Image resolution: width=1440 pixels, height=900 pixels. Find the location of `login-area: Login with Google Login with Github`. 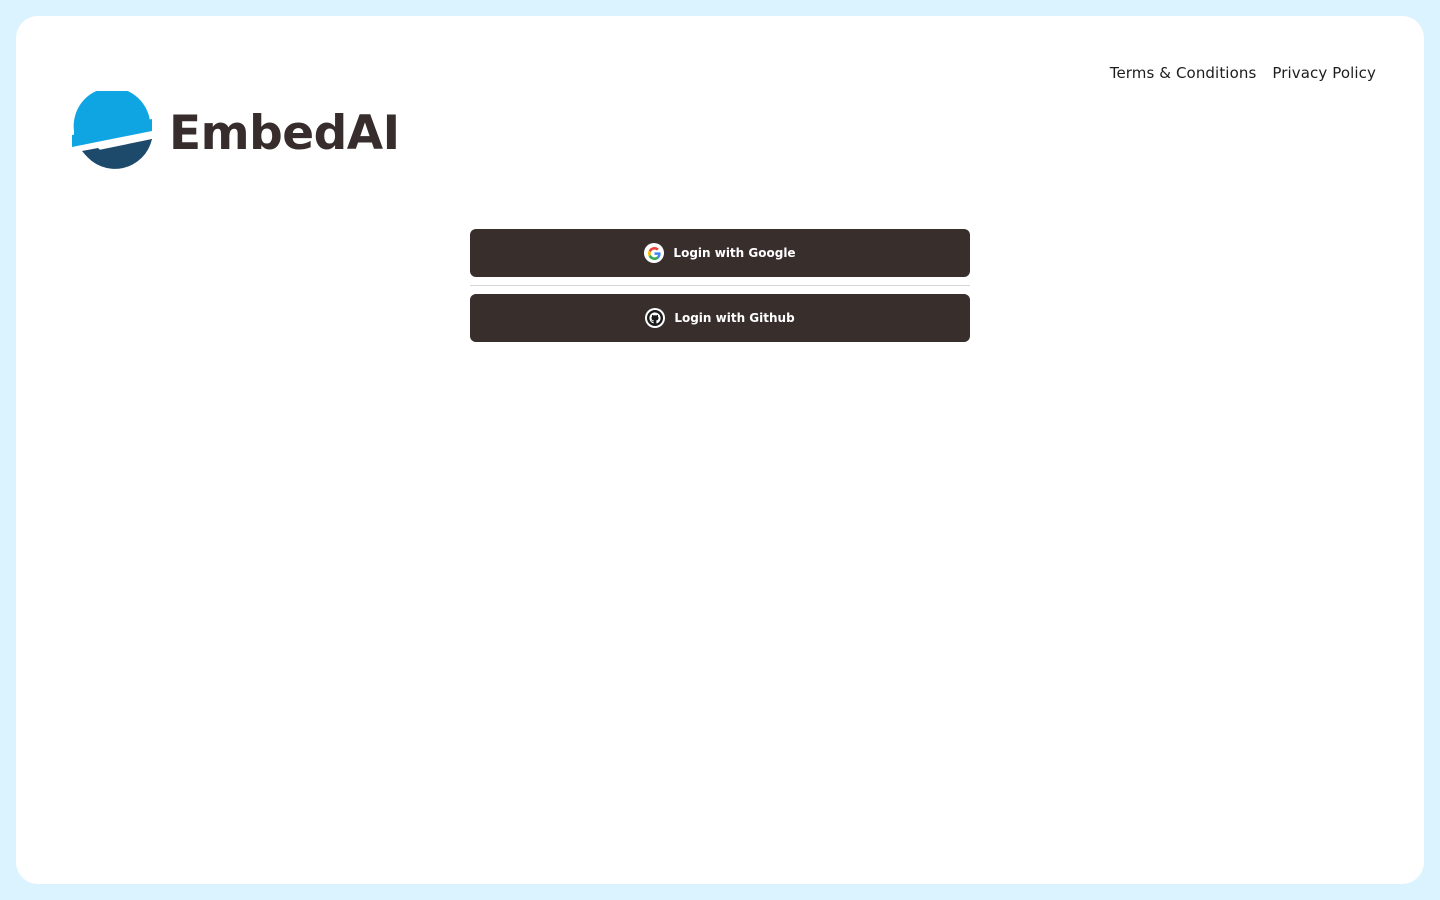

login-area: Login with Google Login with Github is located at coordinates (720, 285).